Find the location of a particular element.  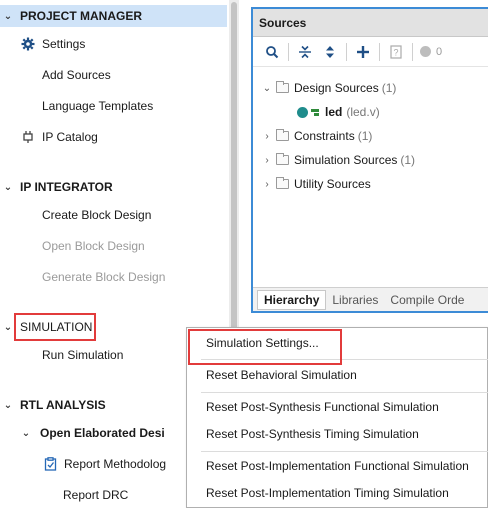

section-title: IP INTEGRATOR is located at coordinates (66, 187).